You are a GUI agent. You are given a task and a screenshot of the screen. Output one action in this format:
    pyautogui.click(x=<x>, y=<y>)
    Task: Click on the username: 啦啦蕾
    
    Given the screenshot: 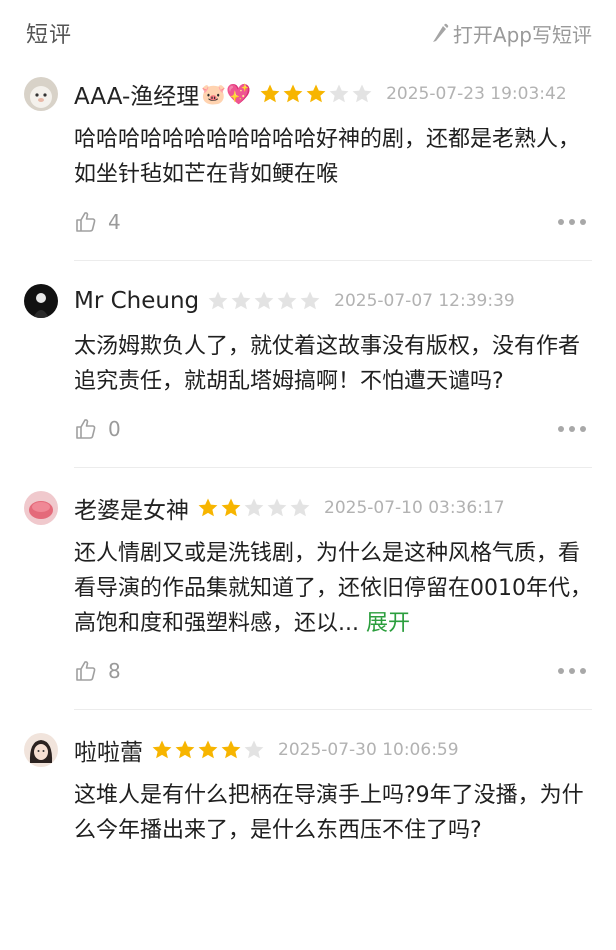 What is the action you would take?
    pyautogui.click(x=108, y=750)
    